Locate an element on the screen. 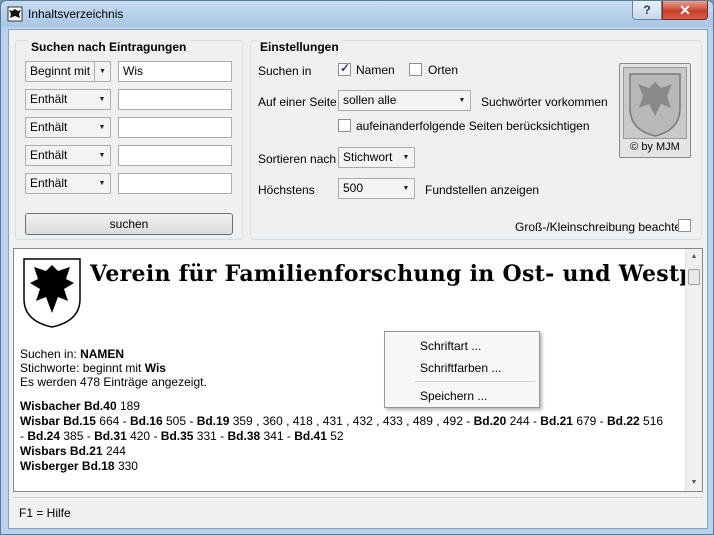 This screenshot has width=714, height=535. names-checkbox is located at coordinates (344, 68).